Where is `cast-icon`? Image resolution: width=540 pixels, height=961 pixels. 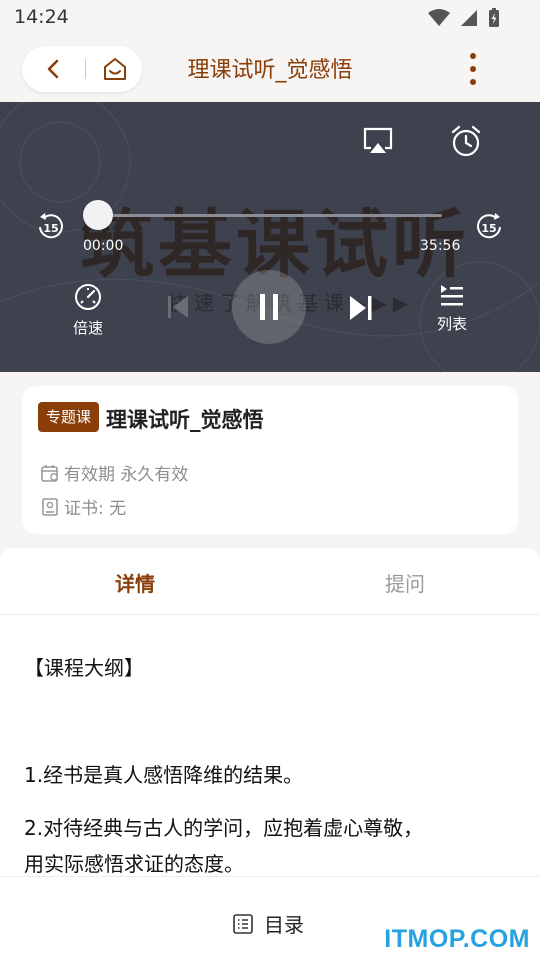 cast-icon is located at coordinates (378, 141).